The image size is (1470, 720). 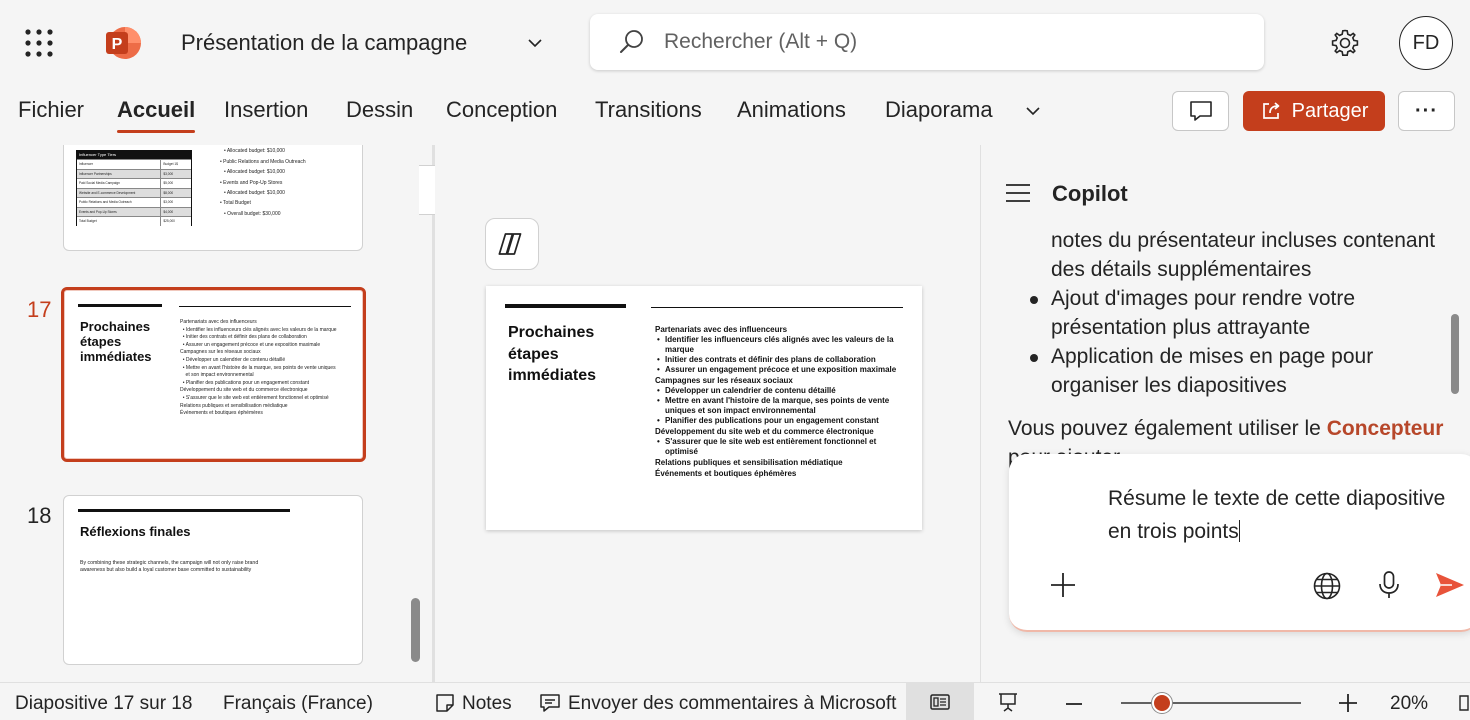 I want to click on notes-button: Notes, so click(x=487, y=704).